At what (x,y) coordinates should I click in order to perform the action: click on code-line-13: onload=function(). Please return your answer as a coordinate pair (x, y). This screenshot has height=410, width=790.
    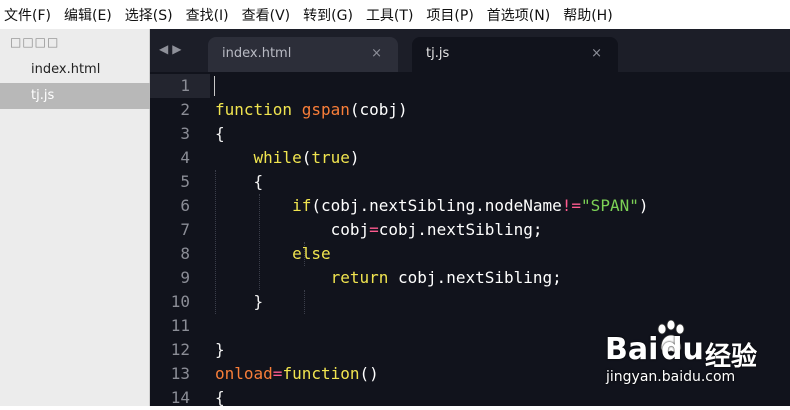
    Looking at the image, I should click on (297, 374).